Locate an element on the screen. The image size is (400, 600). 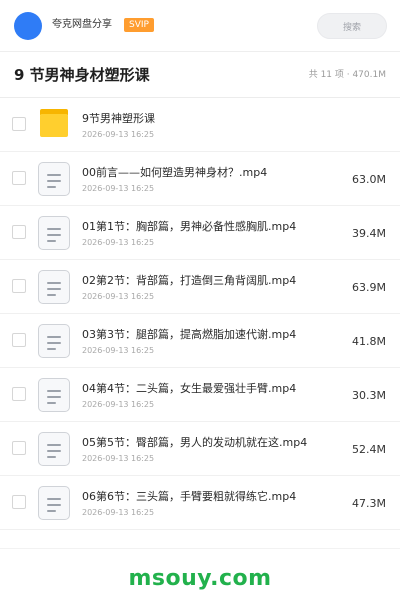
search-input: 搜索 is located at coordinates (352, 26).